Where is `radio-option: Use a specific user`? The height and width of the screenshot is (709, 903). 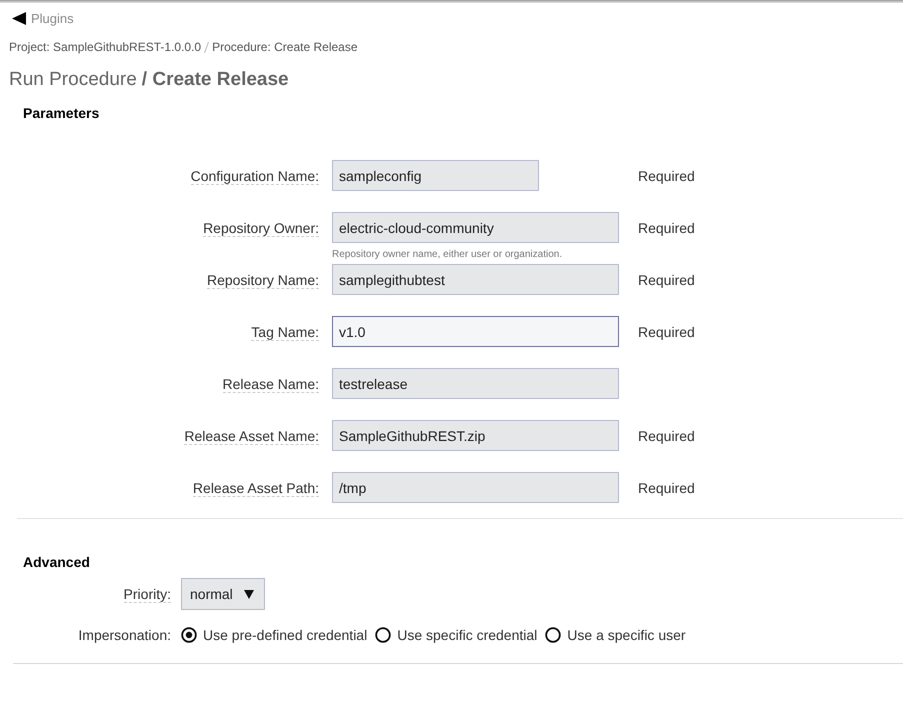
radio-option: Use a specific user is located at coordinates (615, 635).